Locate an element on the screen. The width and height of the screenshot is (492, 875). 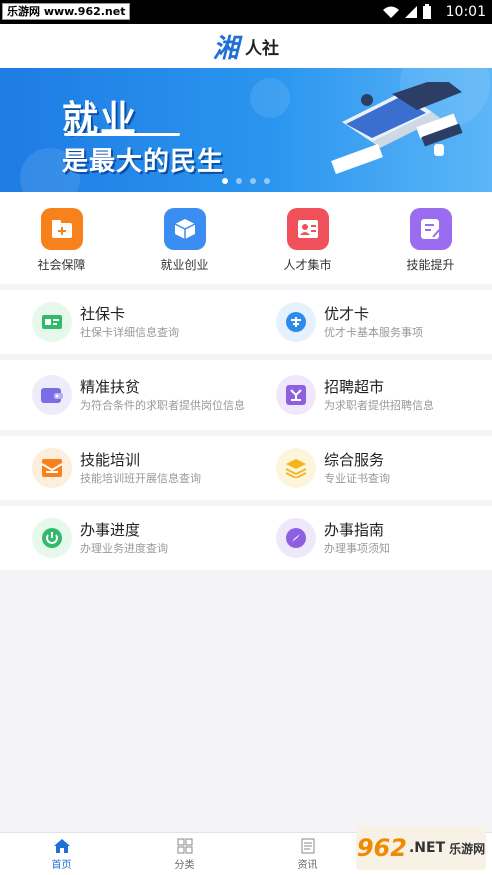
tab-label: 首页 is located at coordinates (61, 865).